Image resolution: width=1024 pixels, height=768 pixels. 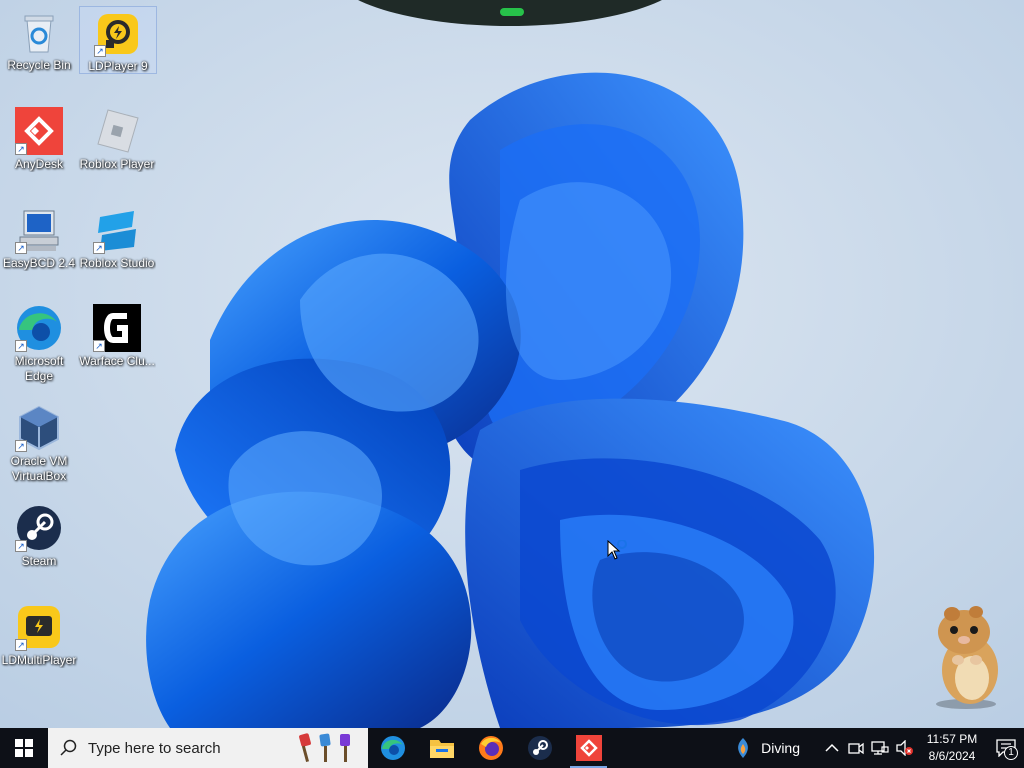 What do you see at coordinates (117, 230) in the screenshot?
I see `roblox-studio-icon: ↗` at bounding box center [117, 230].